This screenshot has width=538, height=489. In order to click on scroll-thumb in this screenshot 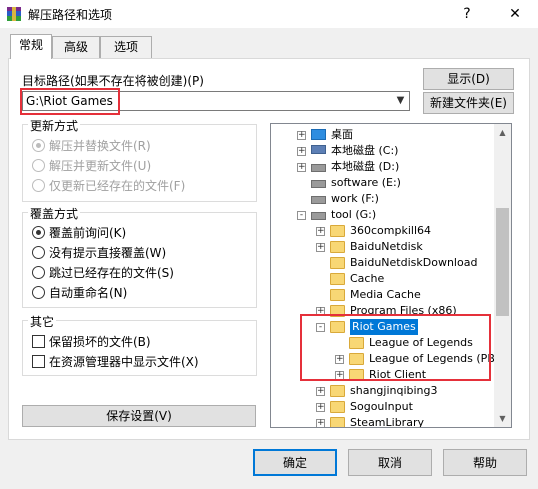, I will do `click(502, 262)`.